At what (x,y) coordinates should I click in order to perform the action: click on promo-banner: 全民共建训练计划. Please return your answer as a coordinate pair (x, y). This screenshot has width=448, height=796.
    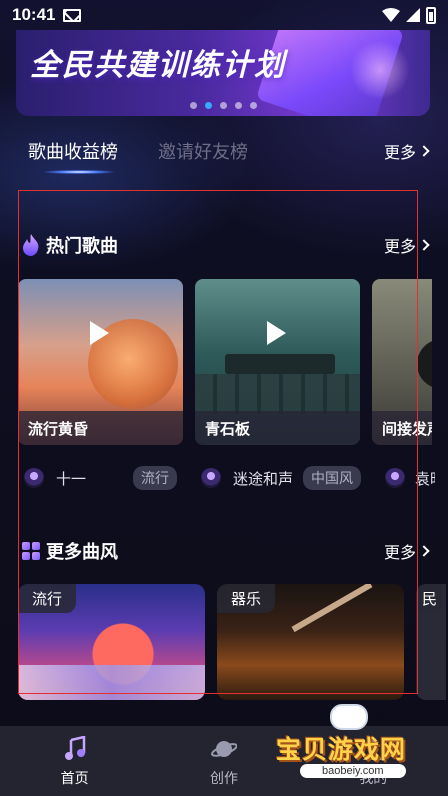
    Looking at the image, I should click on (223, 73).